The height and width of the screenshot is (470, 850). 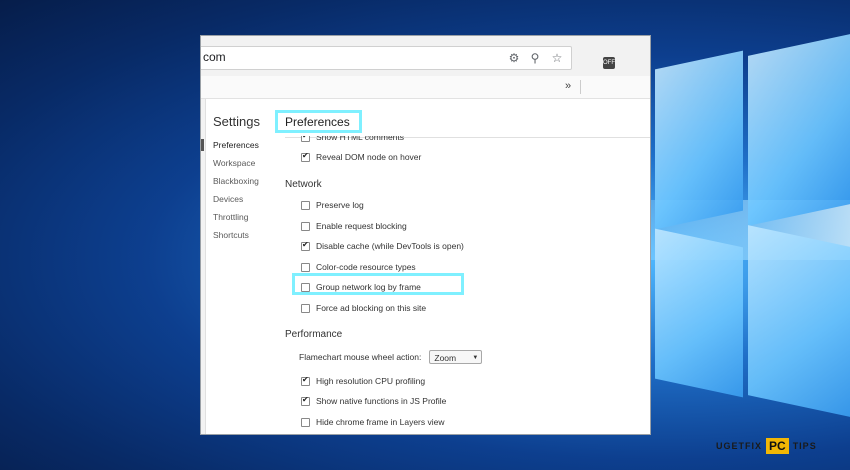 I want to click on nav-throttling: Throttling, so click(x=236, y=218).